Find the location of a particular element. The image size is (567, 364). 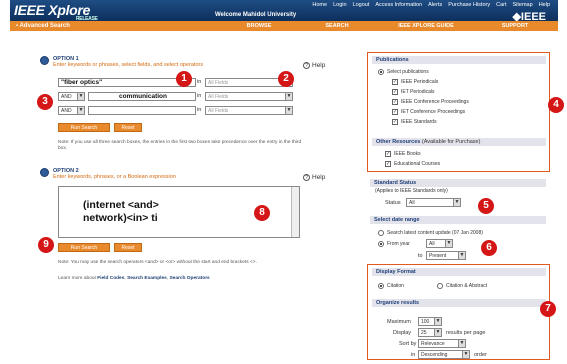

link-search-operators: Search Operators is located at coordinates (189, 278).